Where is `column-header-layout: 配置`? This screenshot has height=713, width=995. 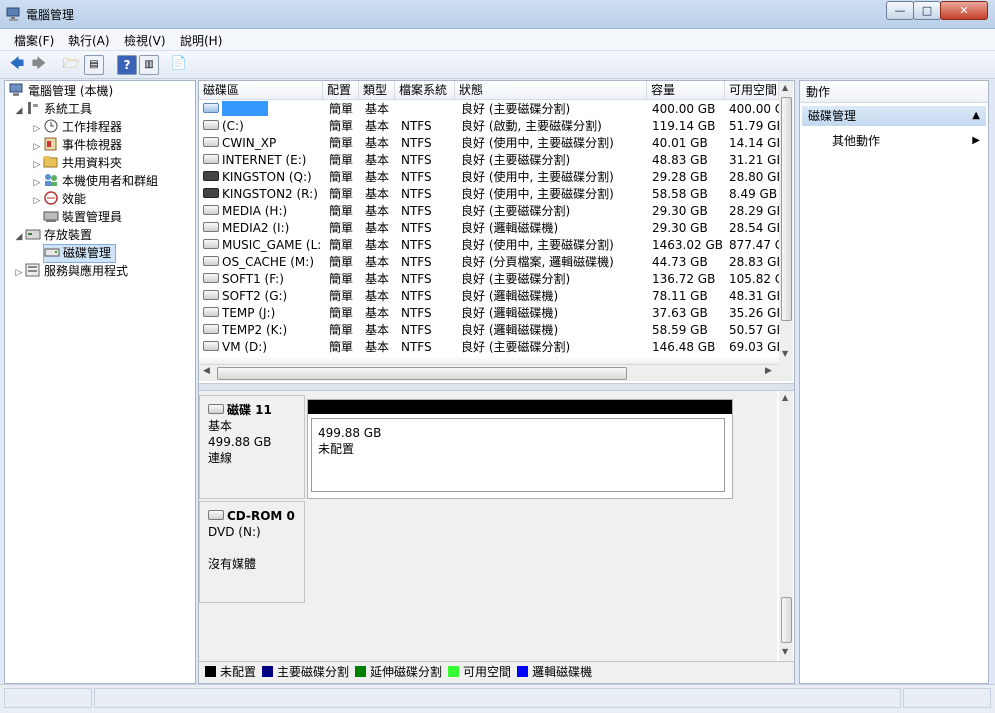
column-header-layout: 配置 is located at coordinates (341, 90).